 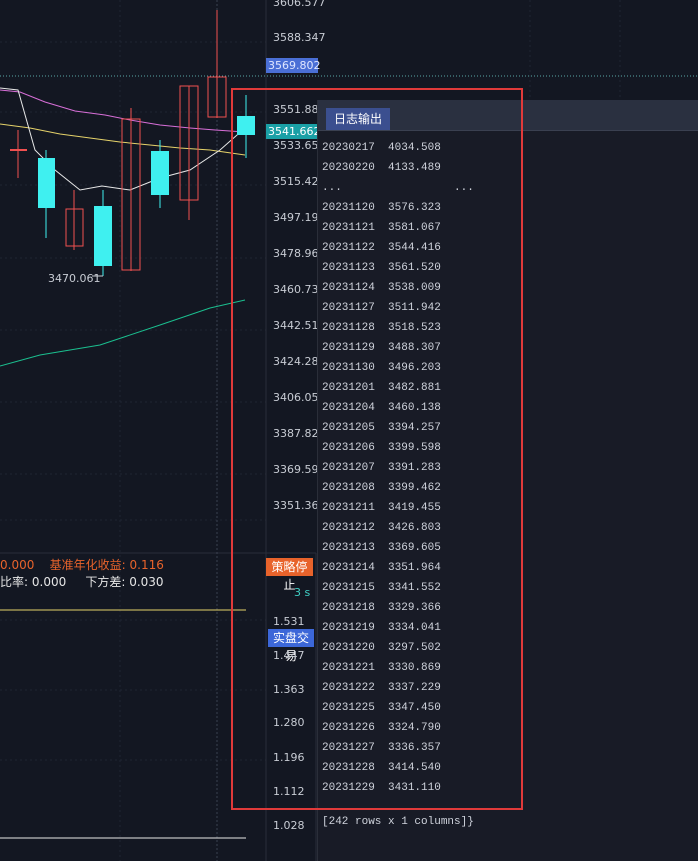 I want to click on ratio-value: 0.000, so click(x=49, y=582).